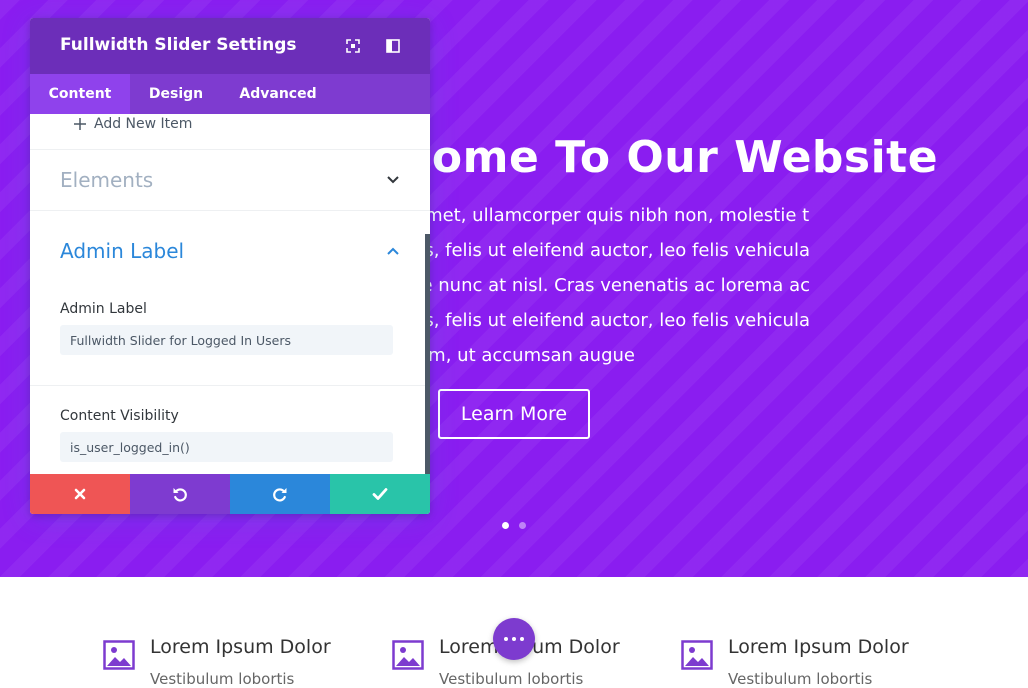 This screenshot has height=688, width=1028. I want to click on panel-footer, so click(230, 494).